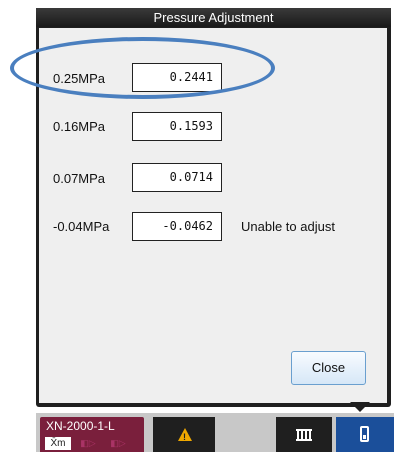  I want to click on device-name: XN-2000-1-L, so click(80, 426).